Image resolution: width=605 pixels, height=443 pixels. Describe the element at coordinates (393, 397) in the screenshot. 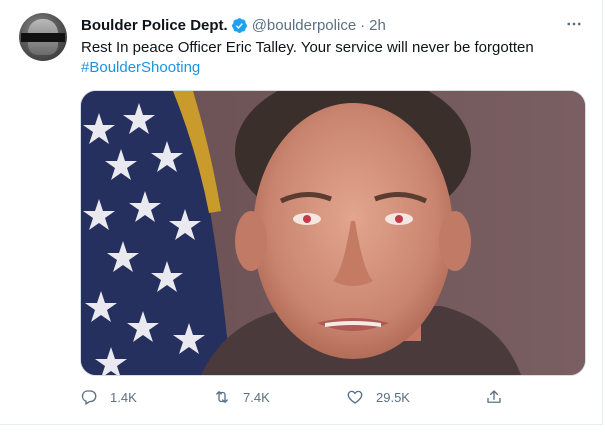

I see `like-count: 29.5K` at that location.